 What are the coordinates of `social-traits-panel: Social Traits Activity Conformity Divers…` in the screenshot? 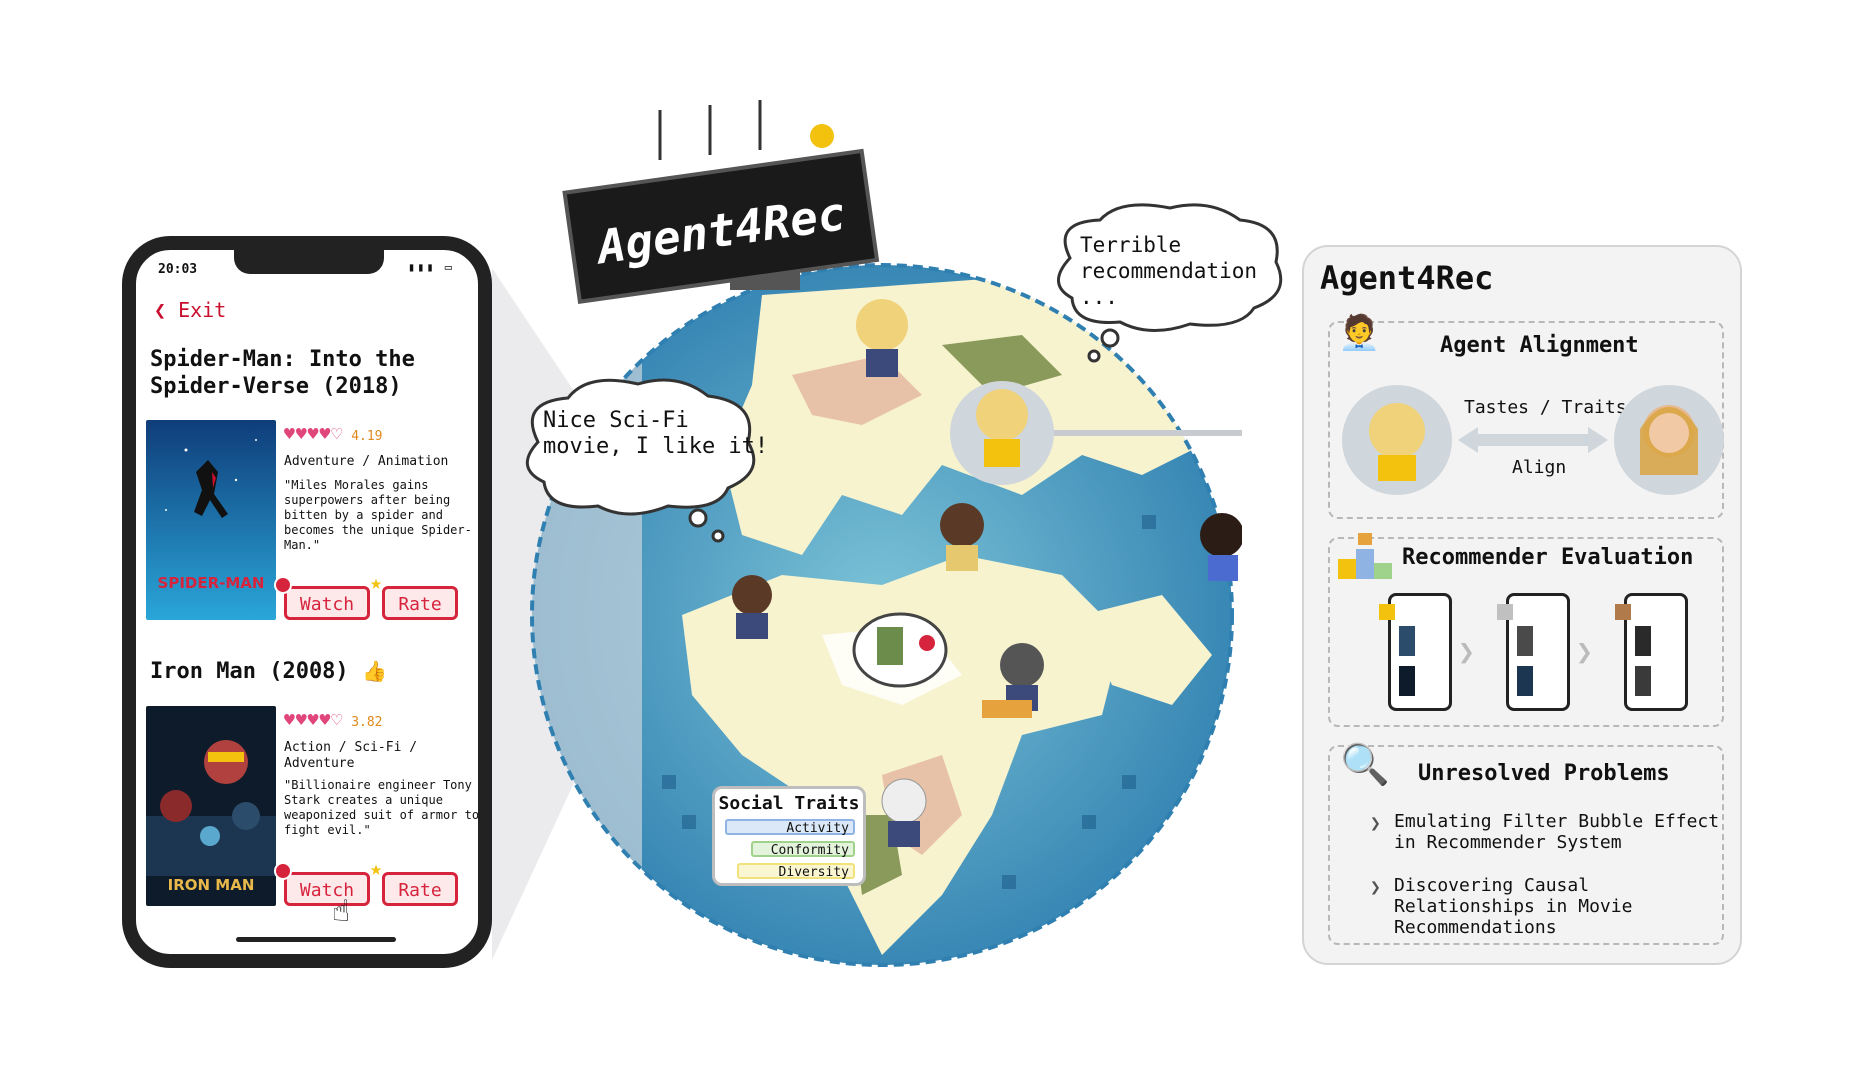 It's located at (789, 836).